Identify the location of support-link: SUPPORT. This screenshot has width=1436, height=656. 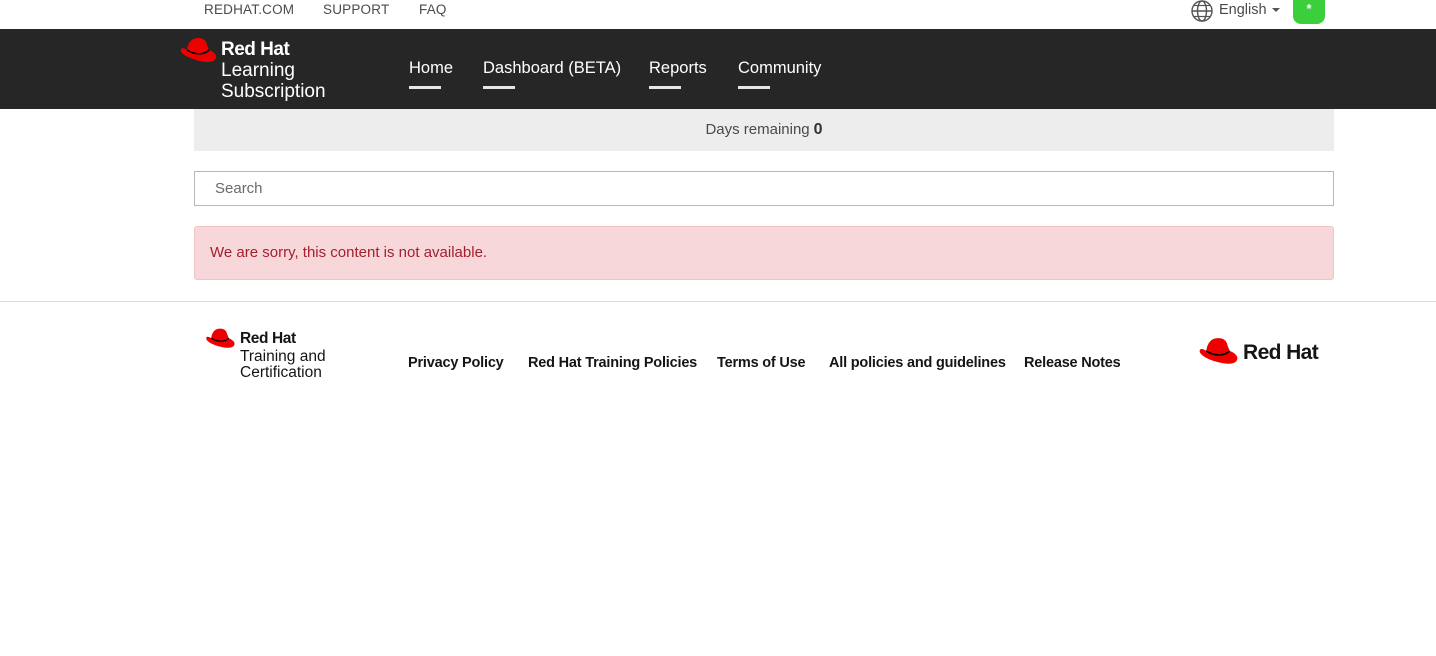
(356, 9).